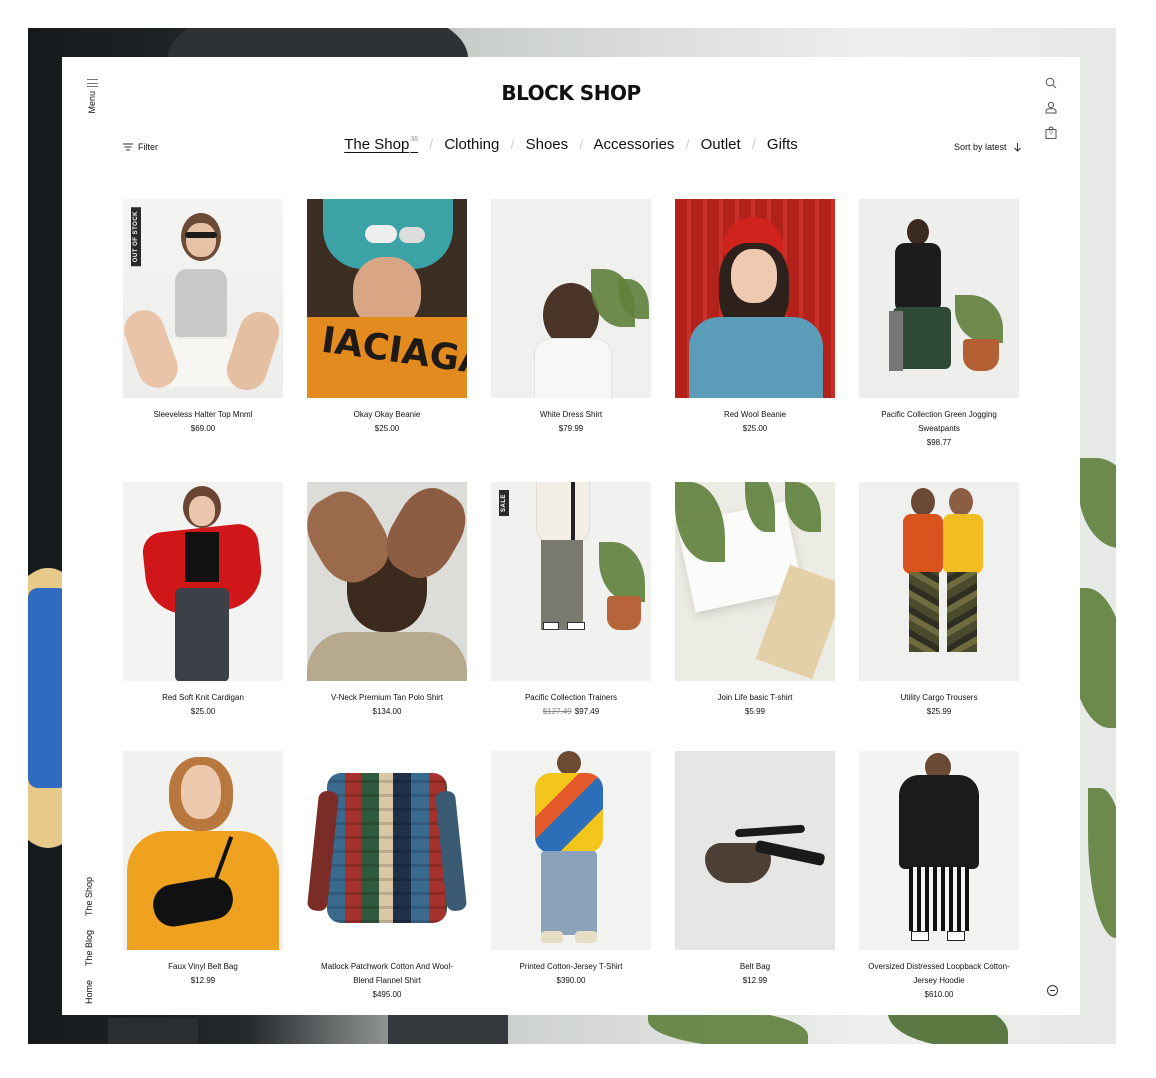  What do you see at coordinates (203, 298) in the screenshot?
I see `product-image: OUT OF STOCK` at bounding box center [203, 298].